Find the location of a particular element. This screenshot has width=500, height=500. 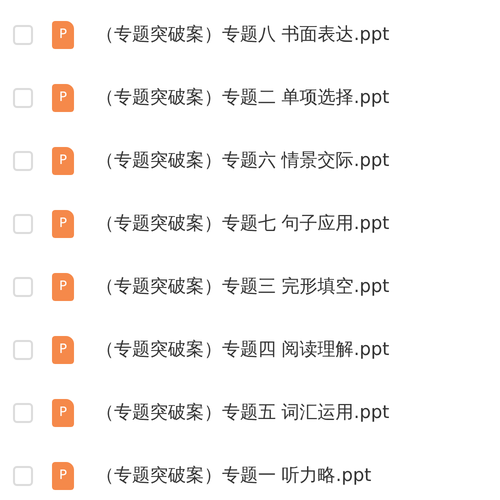

file-name: （专题突破案）专题五 词汇运用.ppt is located at coordinates (243, 412).